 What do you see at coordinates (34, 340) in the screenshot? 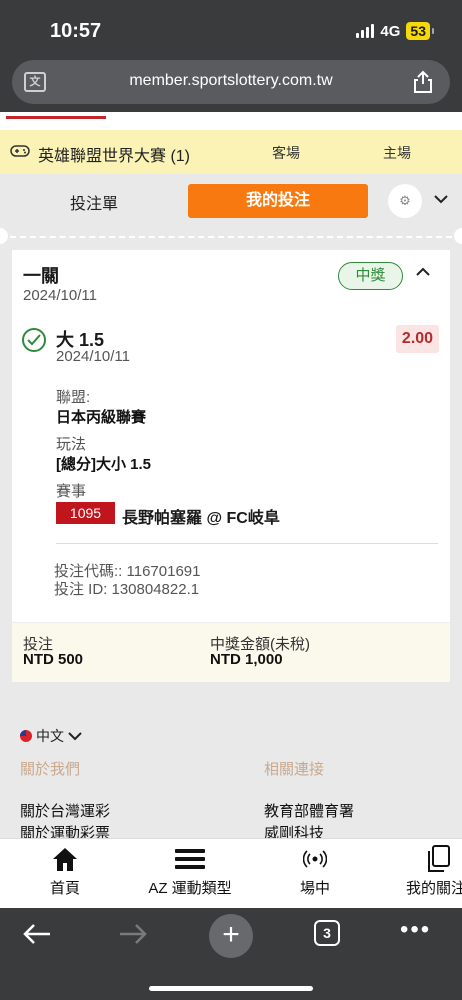
I see `check-icon` at bounding box center [34, 340].